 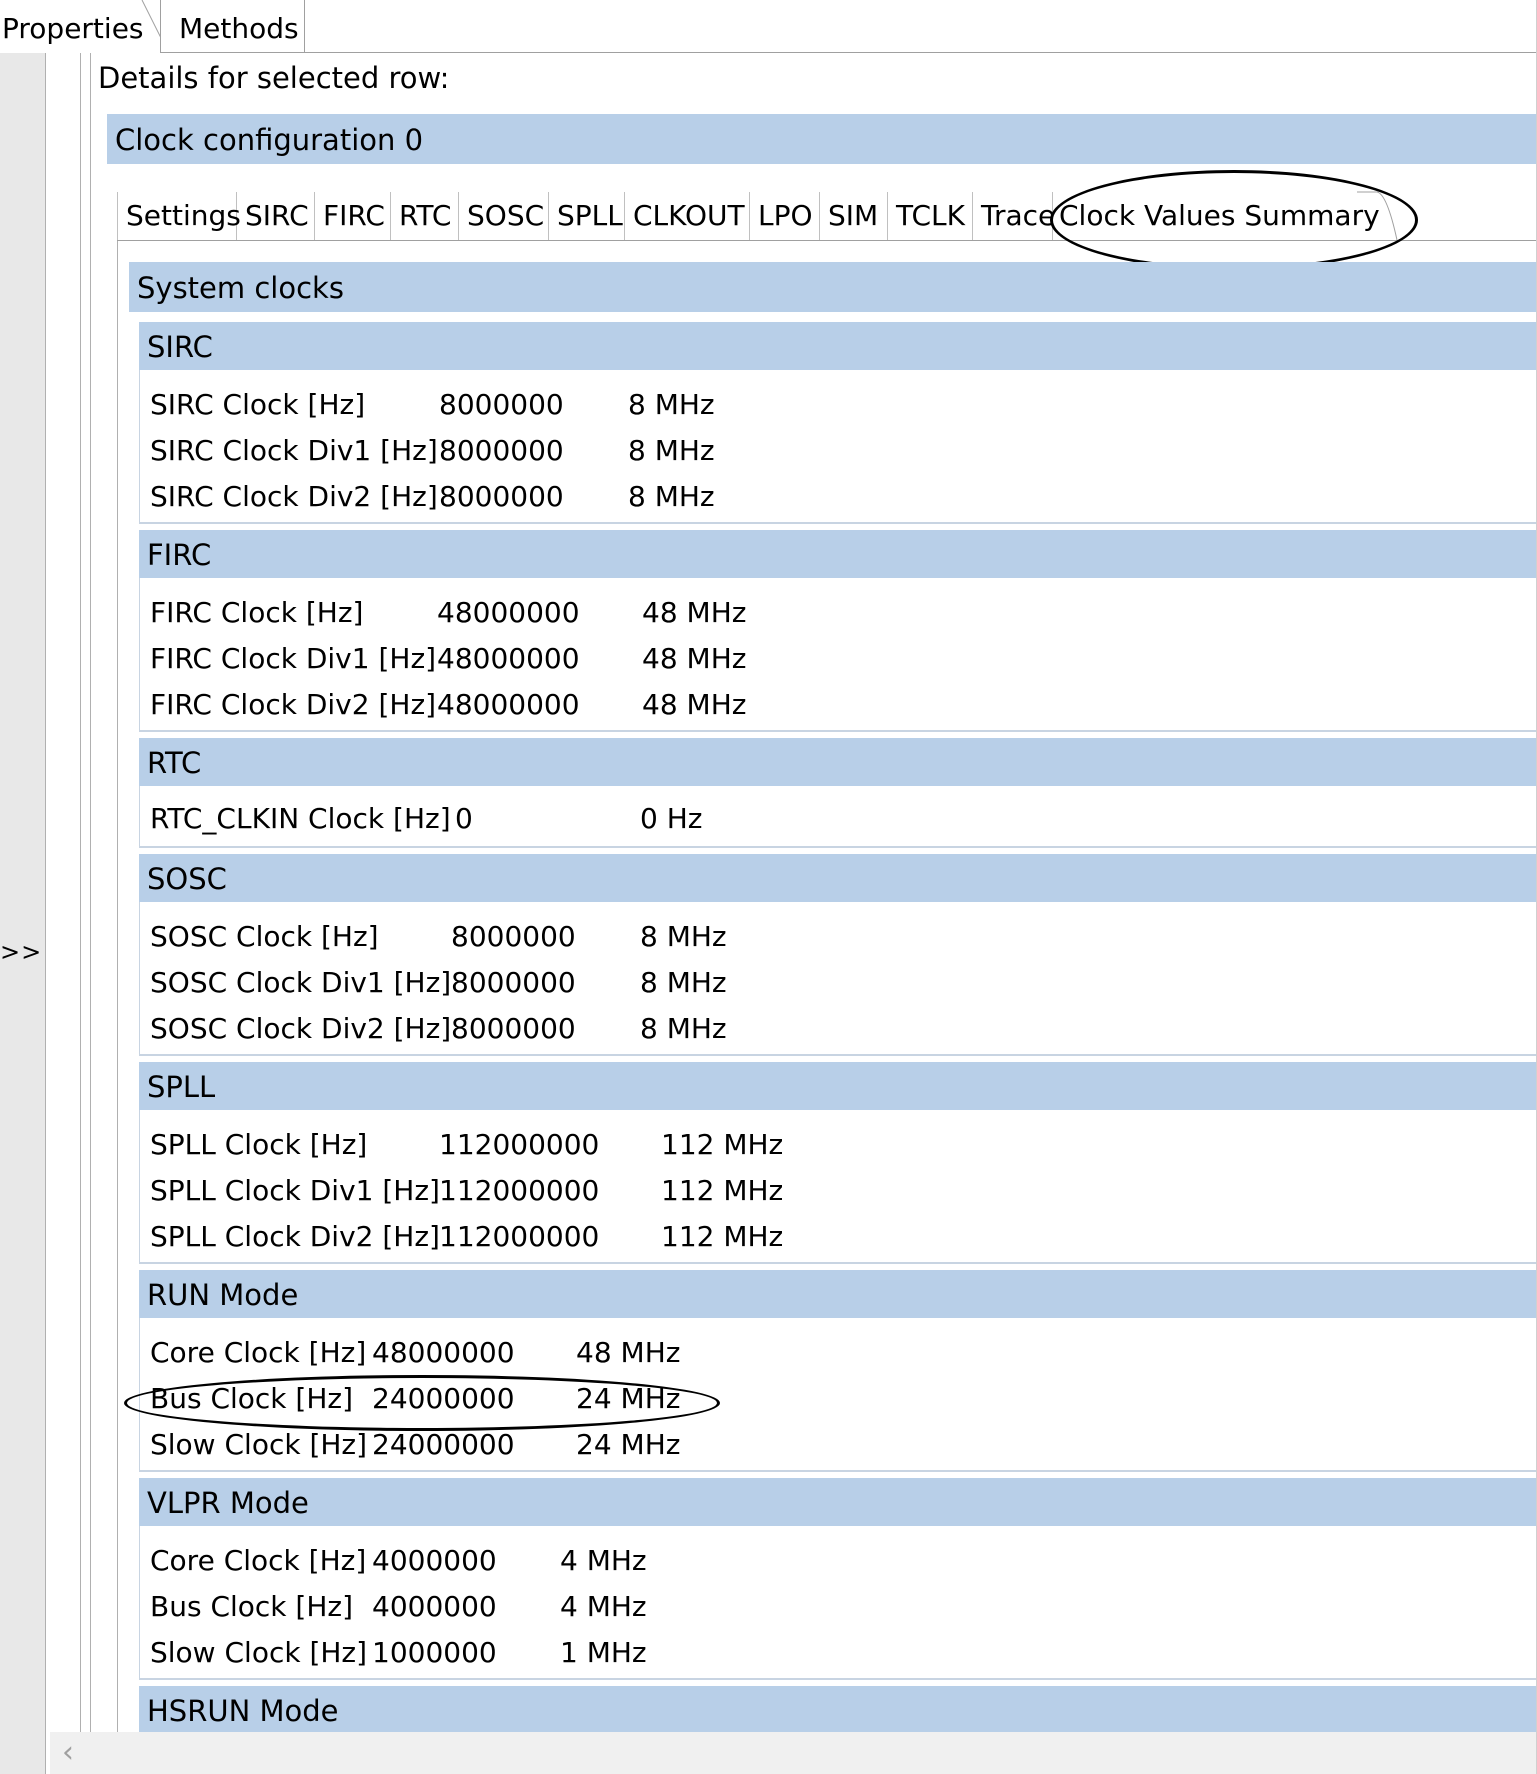 I want to click on tab-spll: SPLL, so click(x=587, y=216).